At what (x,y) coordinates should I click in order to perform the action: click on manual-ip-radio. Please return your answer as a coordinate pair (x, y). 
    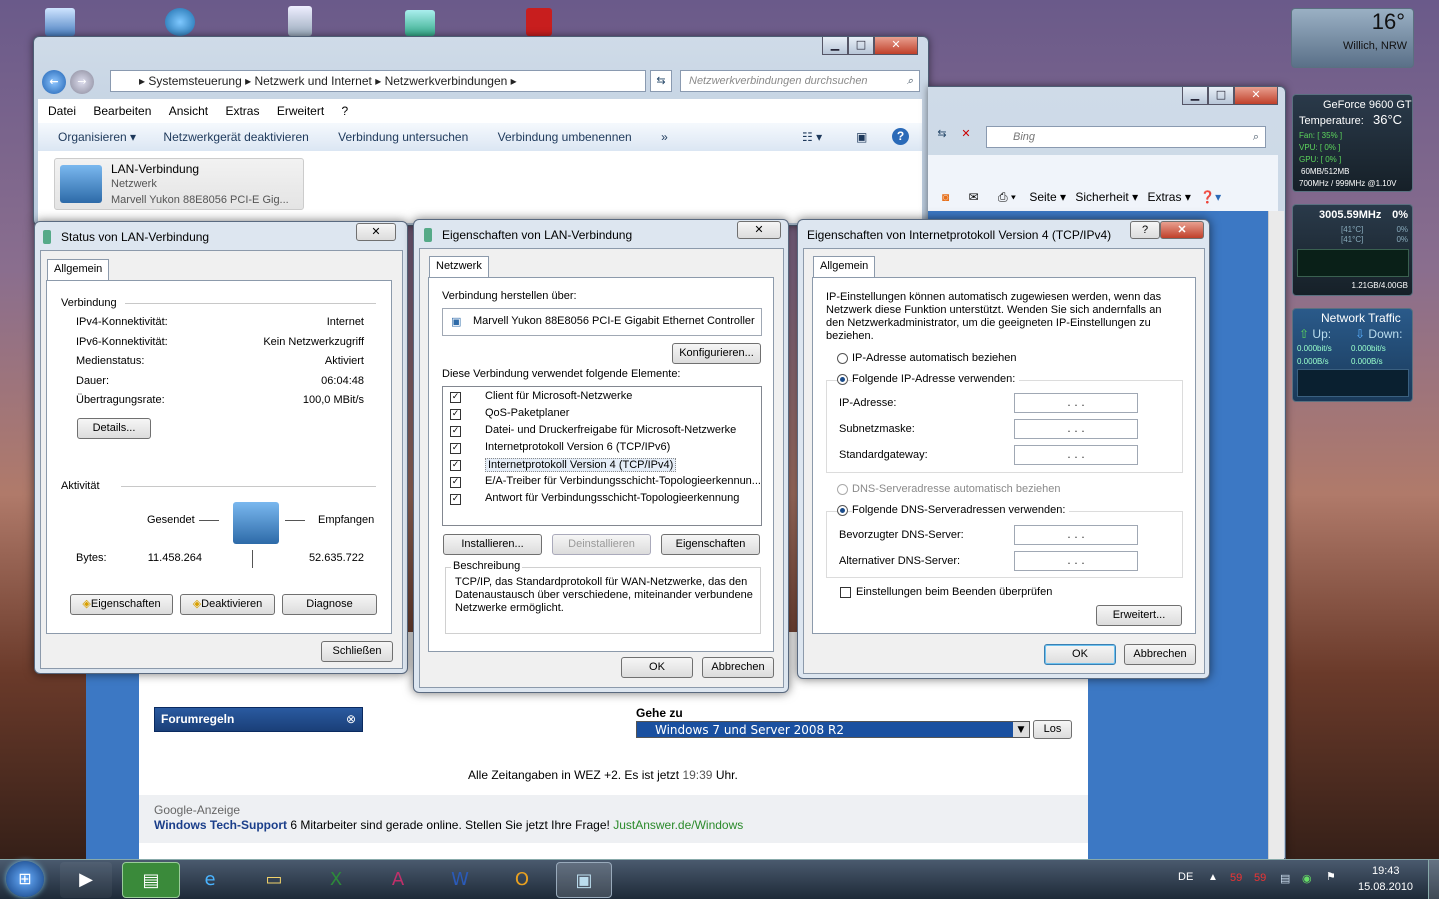
    Looking at the image, I should click on (842, 379).